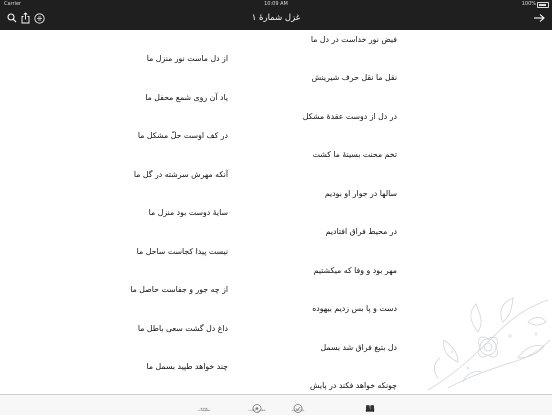  I want to click on tab-verses: ابیات, so click(370, 405).